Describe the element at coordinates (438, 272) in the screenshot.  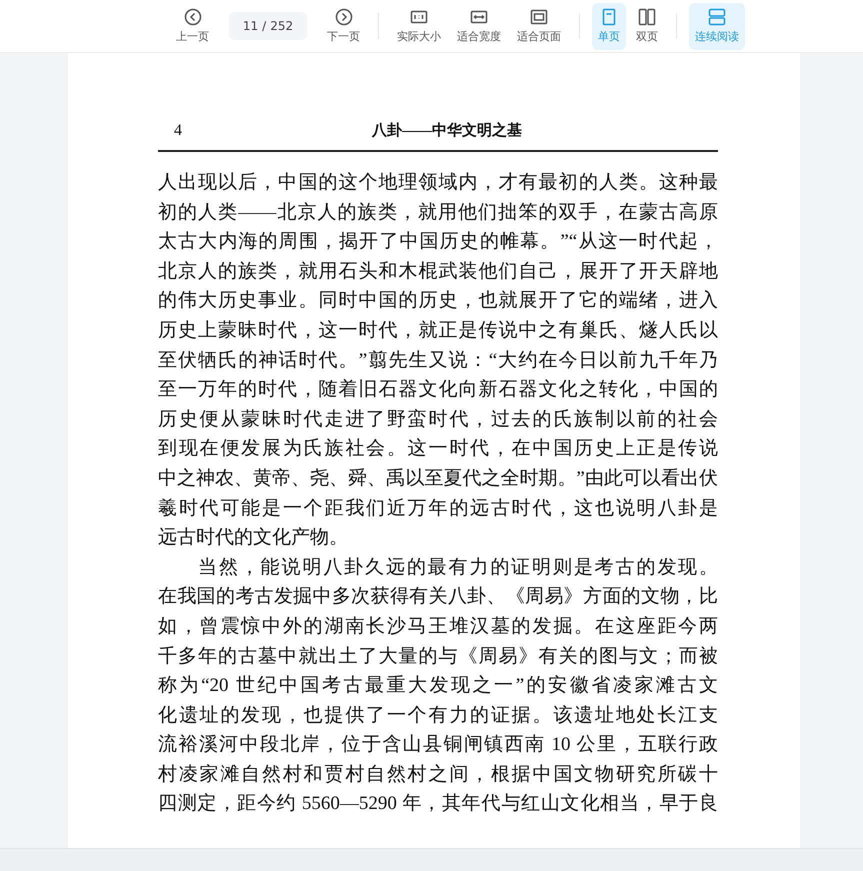
I see `text-line: 北京人的族类，就用石头和木棍武装他们自己，展开了开天辟地` at that location.